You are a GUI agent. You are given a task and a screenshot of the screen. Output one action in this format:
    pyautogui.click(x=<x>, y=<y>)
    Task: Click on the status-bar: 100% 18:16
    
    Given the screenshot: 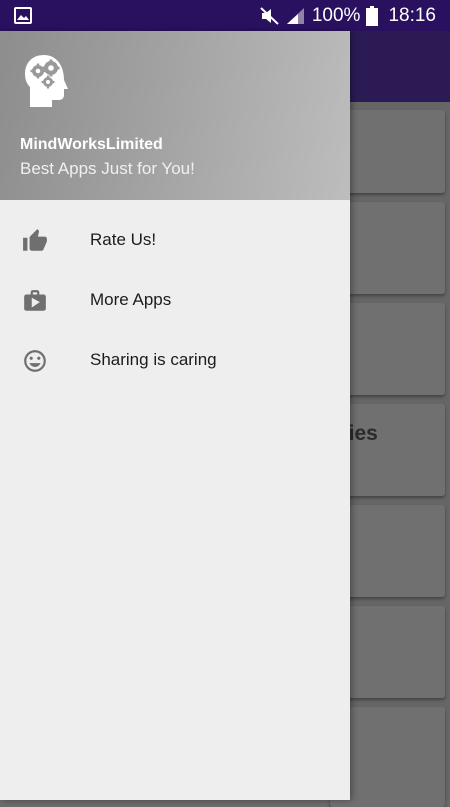 What is the action you would take?
    pyautogui.click(x=225, y=15)
    